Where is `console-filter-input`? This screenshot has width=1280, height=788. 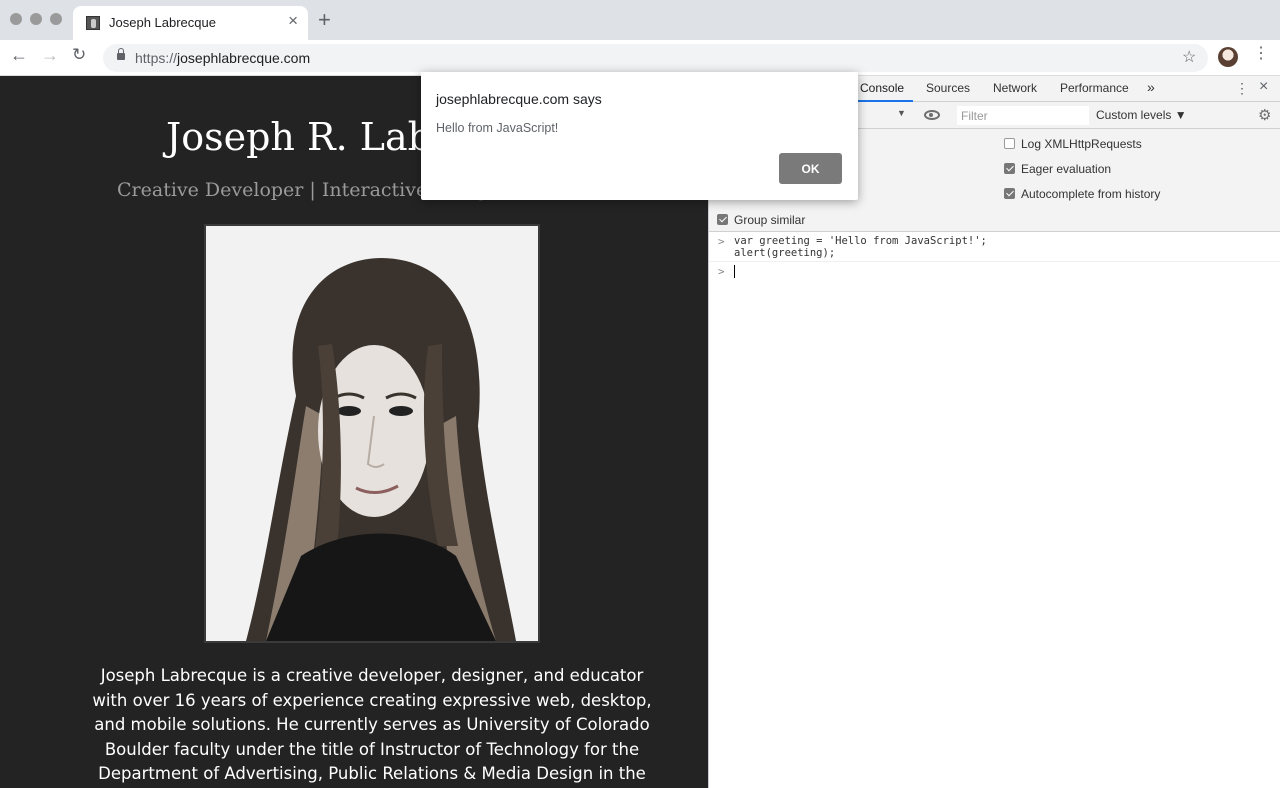
console-filter-input is located at coordinates (1023, 115).